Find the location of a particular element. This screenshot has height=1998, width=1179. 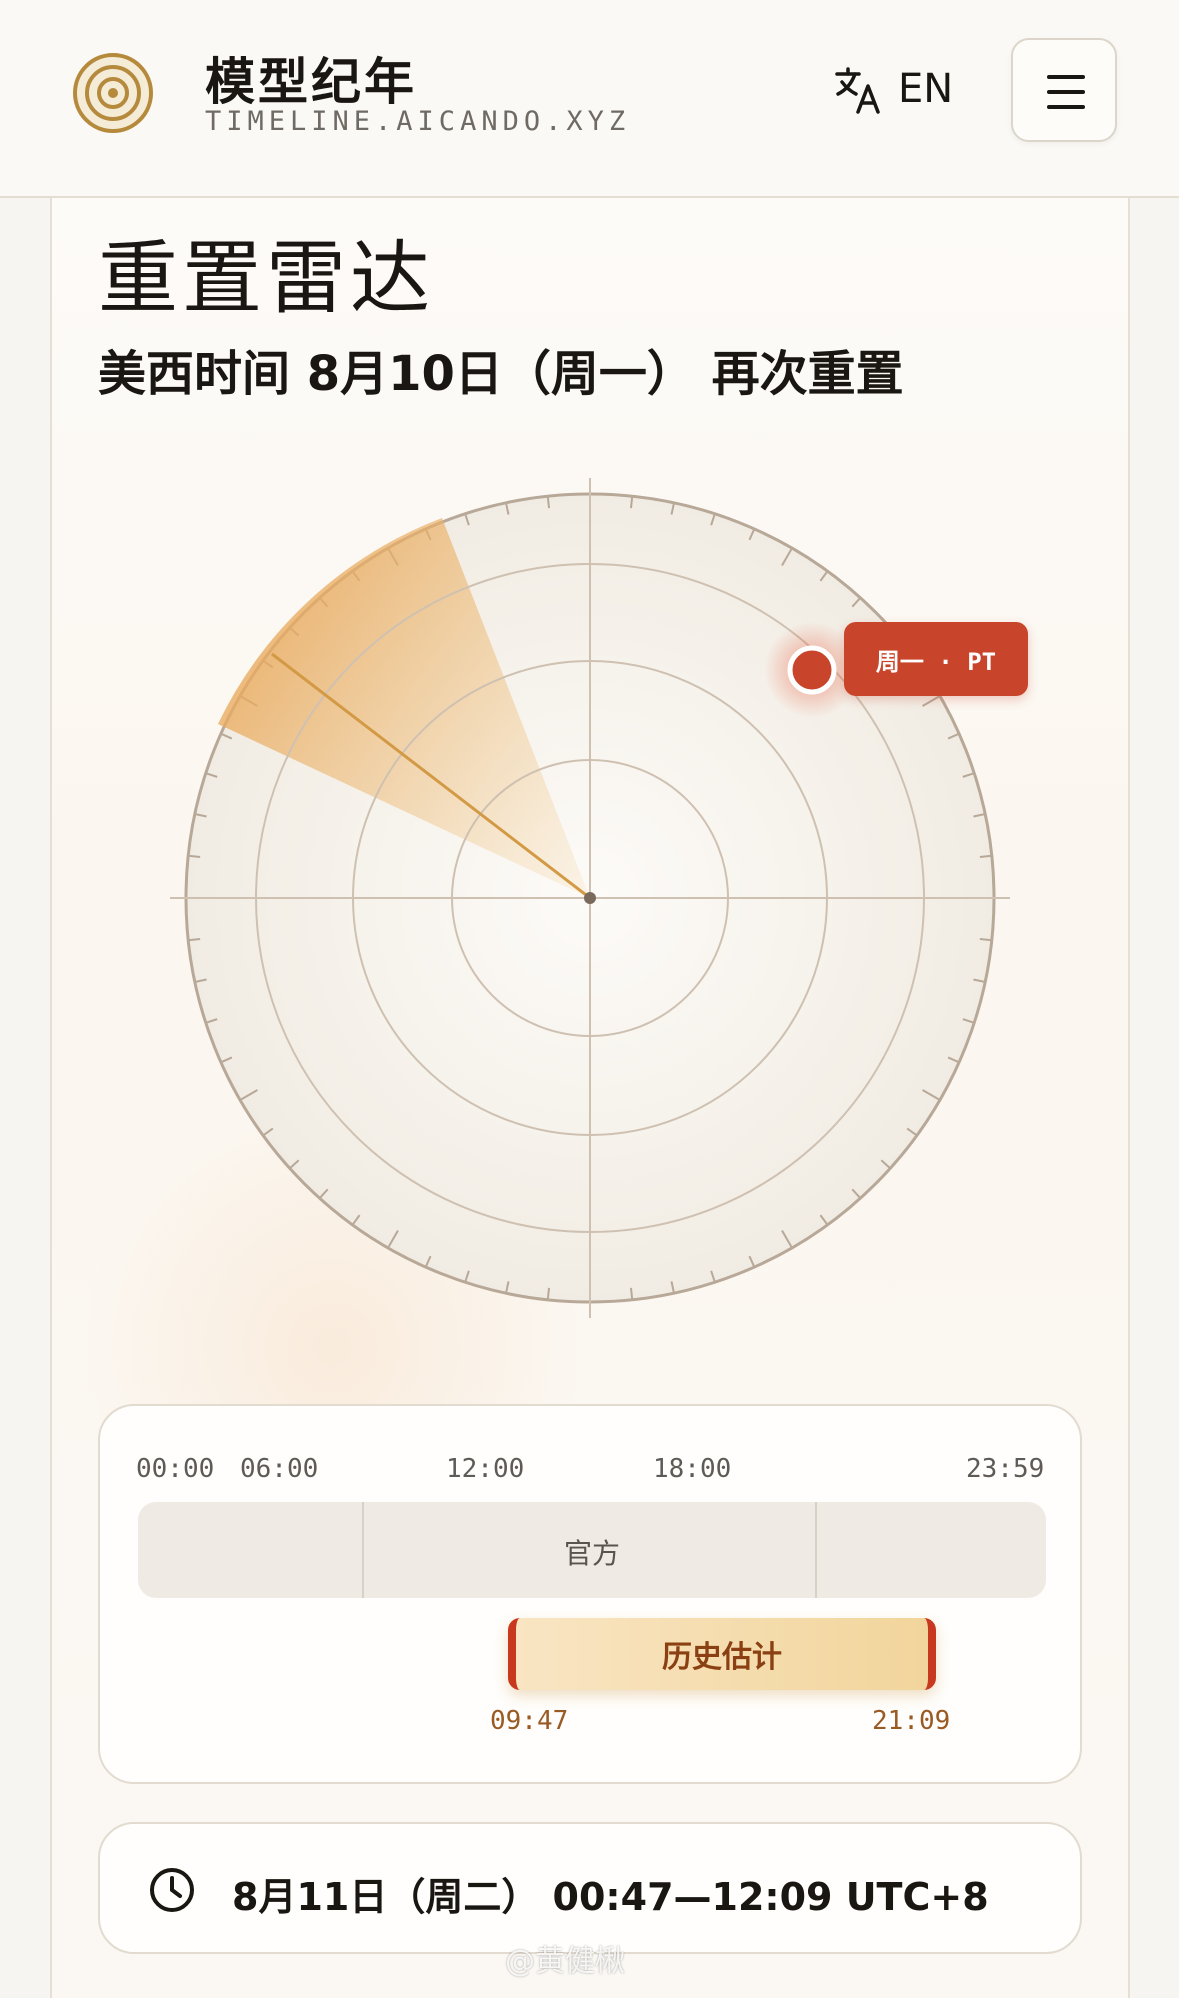

logo-icon is located at coordinates (113, 93).